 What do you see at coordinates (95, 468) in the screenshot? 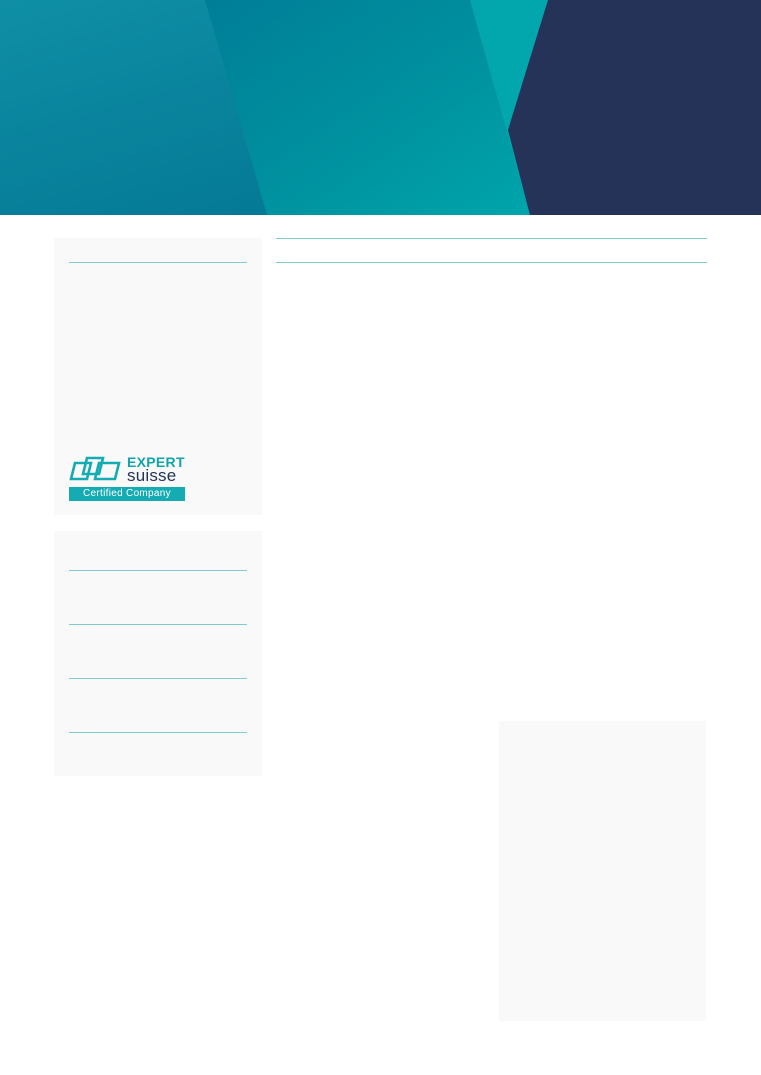
I see `expertsuisse-logo-icon` at bounding box center [95, 468].